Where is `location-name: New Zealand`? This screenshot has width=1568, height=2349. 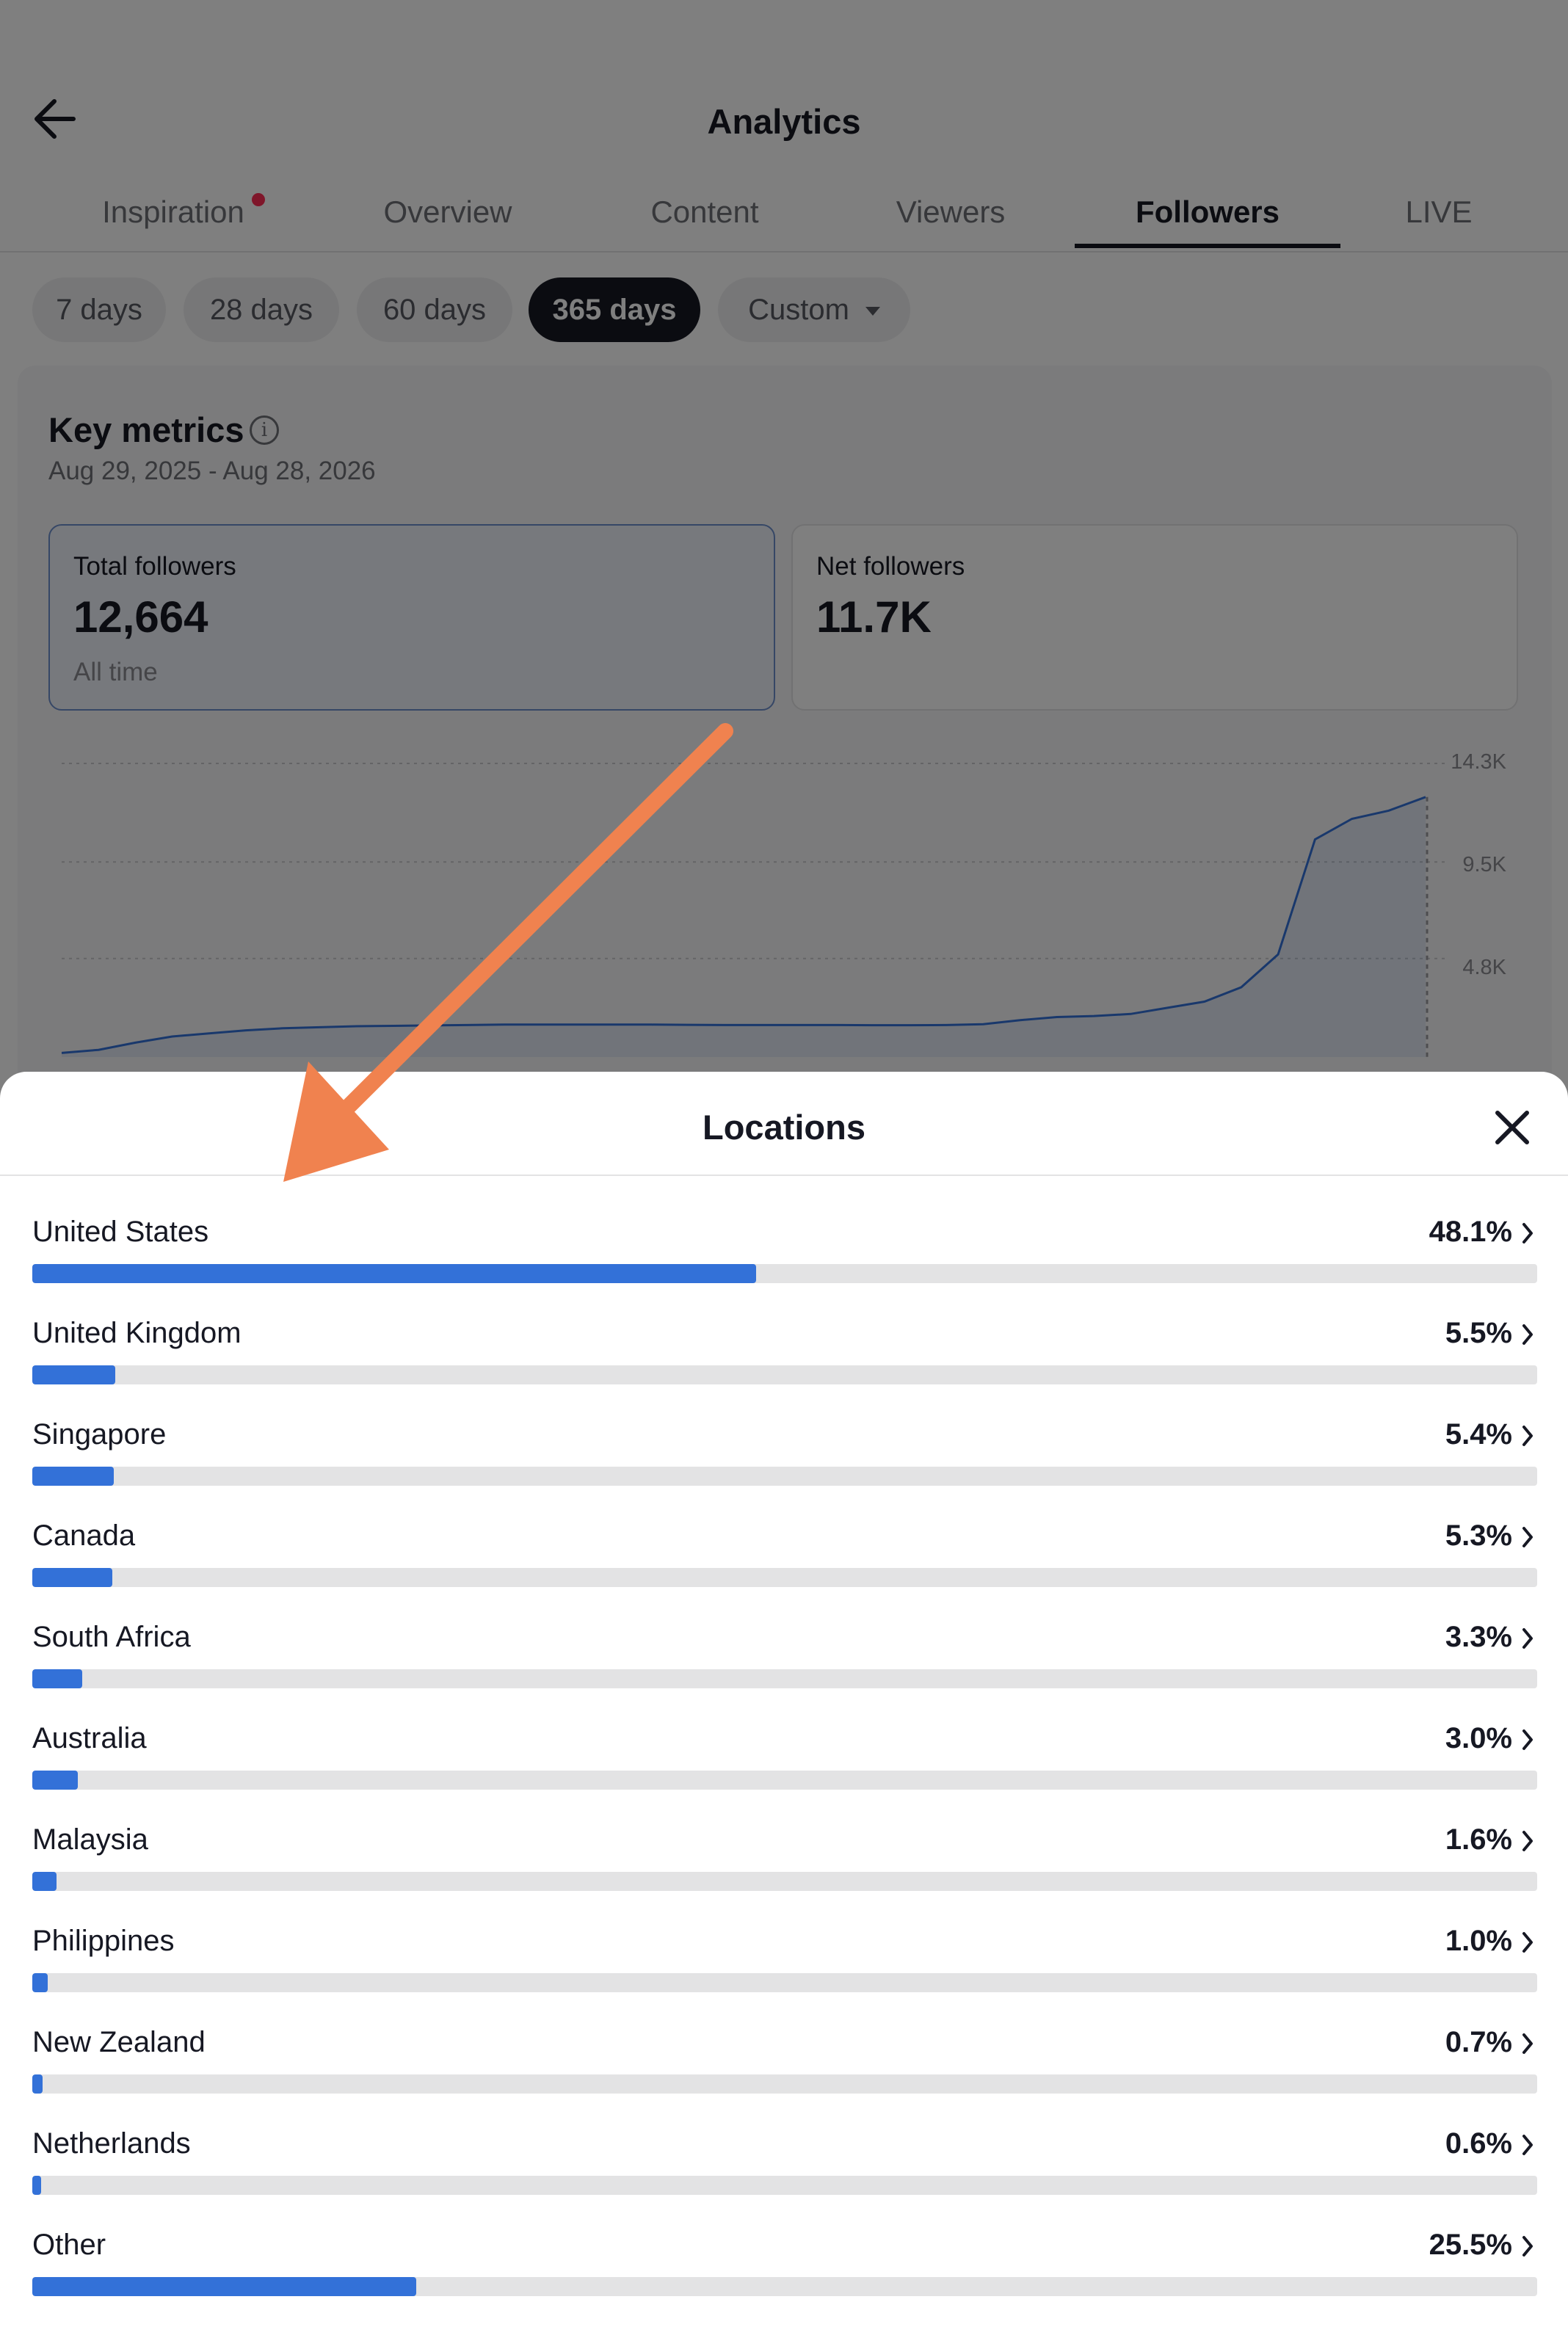
location-name: New Zealand is located at coordinates (119, 2042).